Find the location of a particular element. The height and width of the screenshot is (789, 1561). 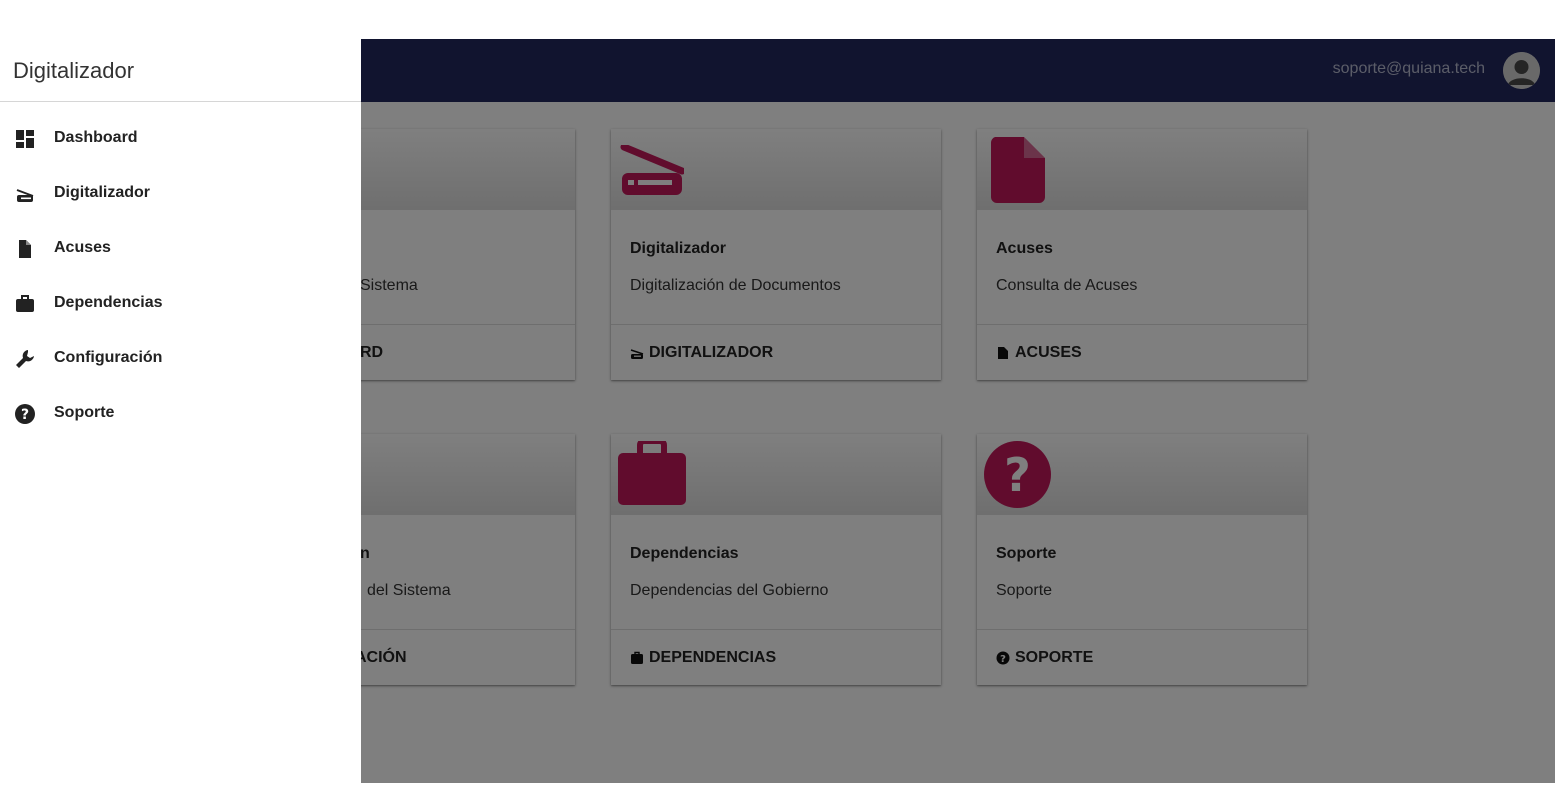

sidebar-item-label: Digitalizador is located at coordinates (102, 192).